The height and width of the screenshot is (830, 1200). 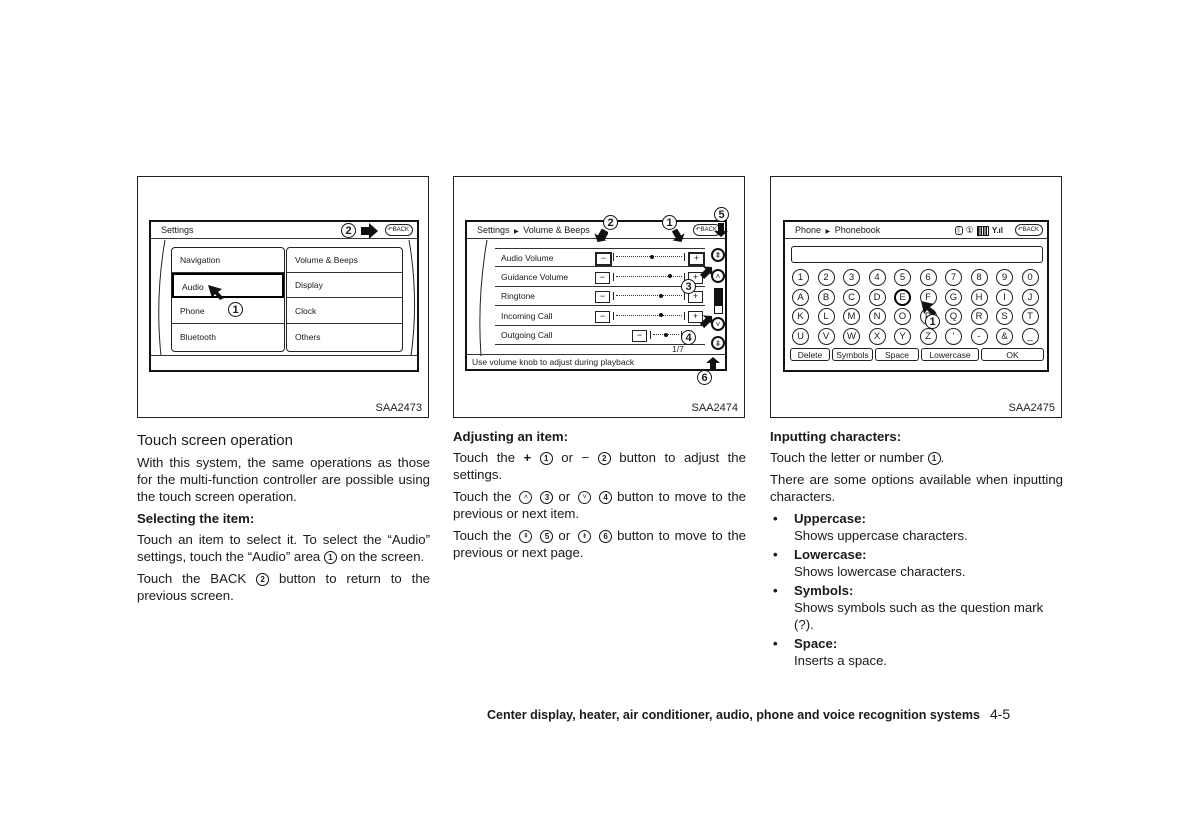 What do you see at coordinates (1030, 336) in the screenshot?
I see `key-symbol: _` at bounding box center [1030, 336].